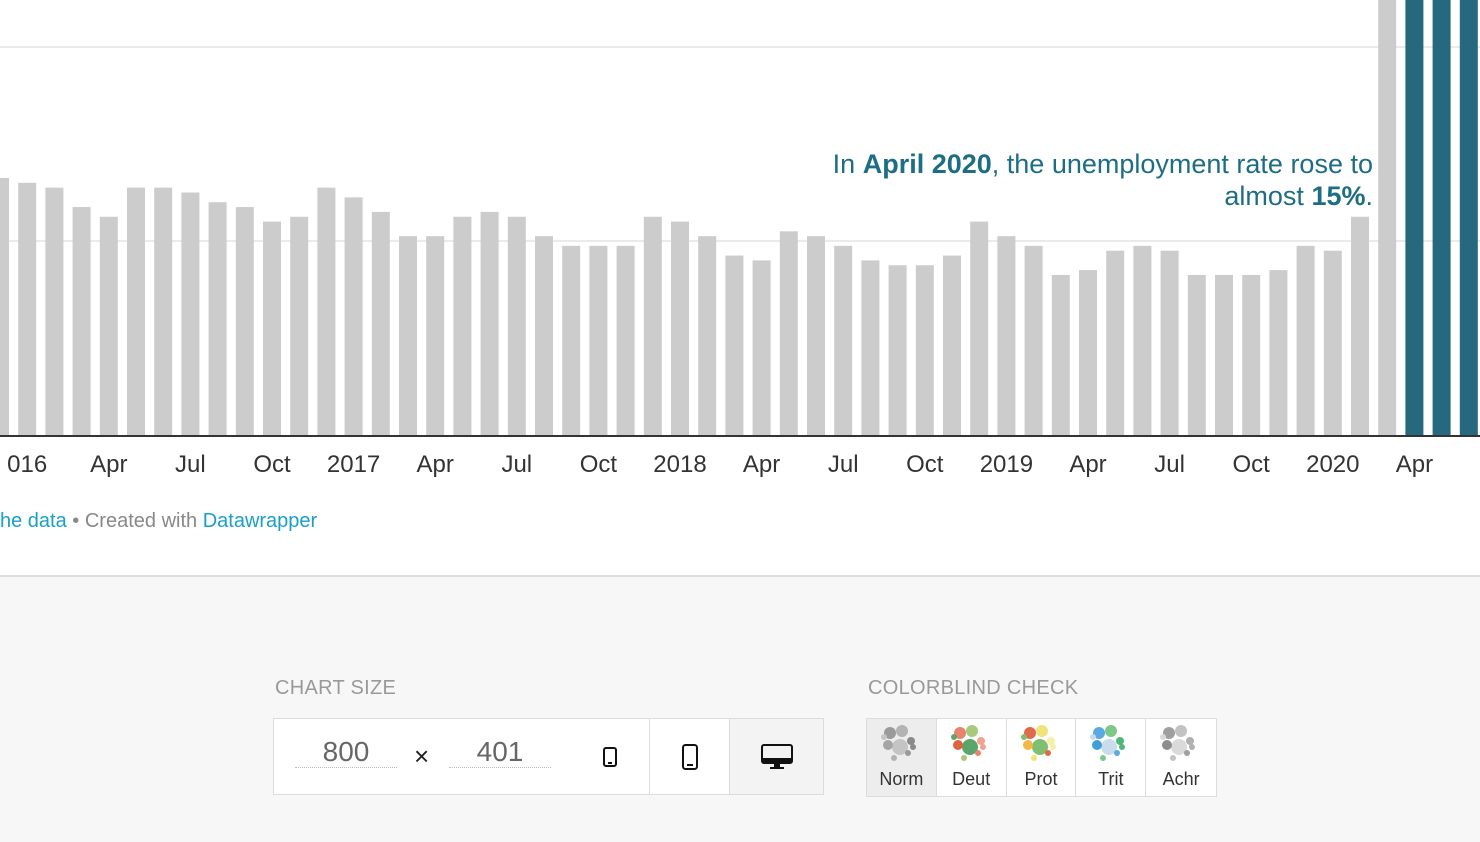 This screenshot has height=842, width=1480. I want to click on colorblind-norm-button: Norm, so click(902, 757).